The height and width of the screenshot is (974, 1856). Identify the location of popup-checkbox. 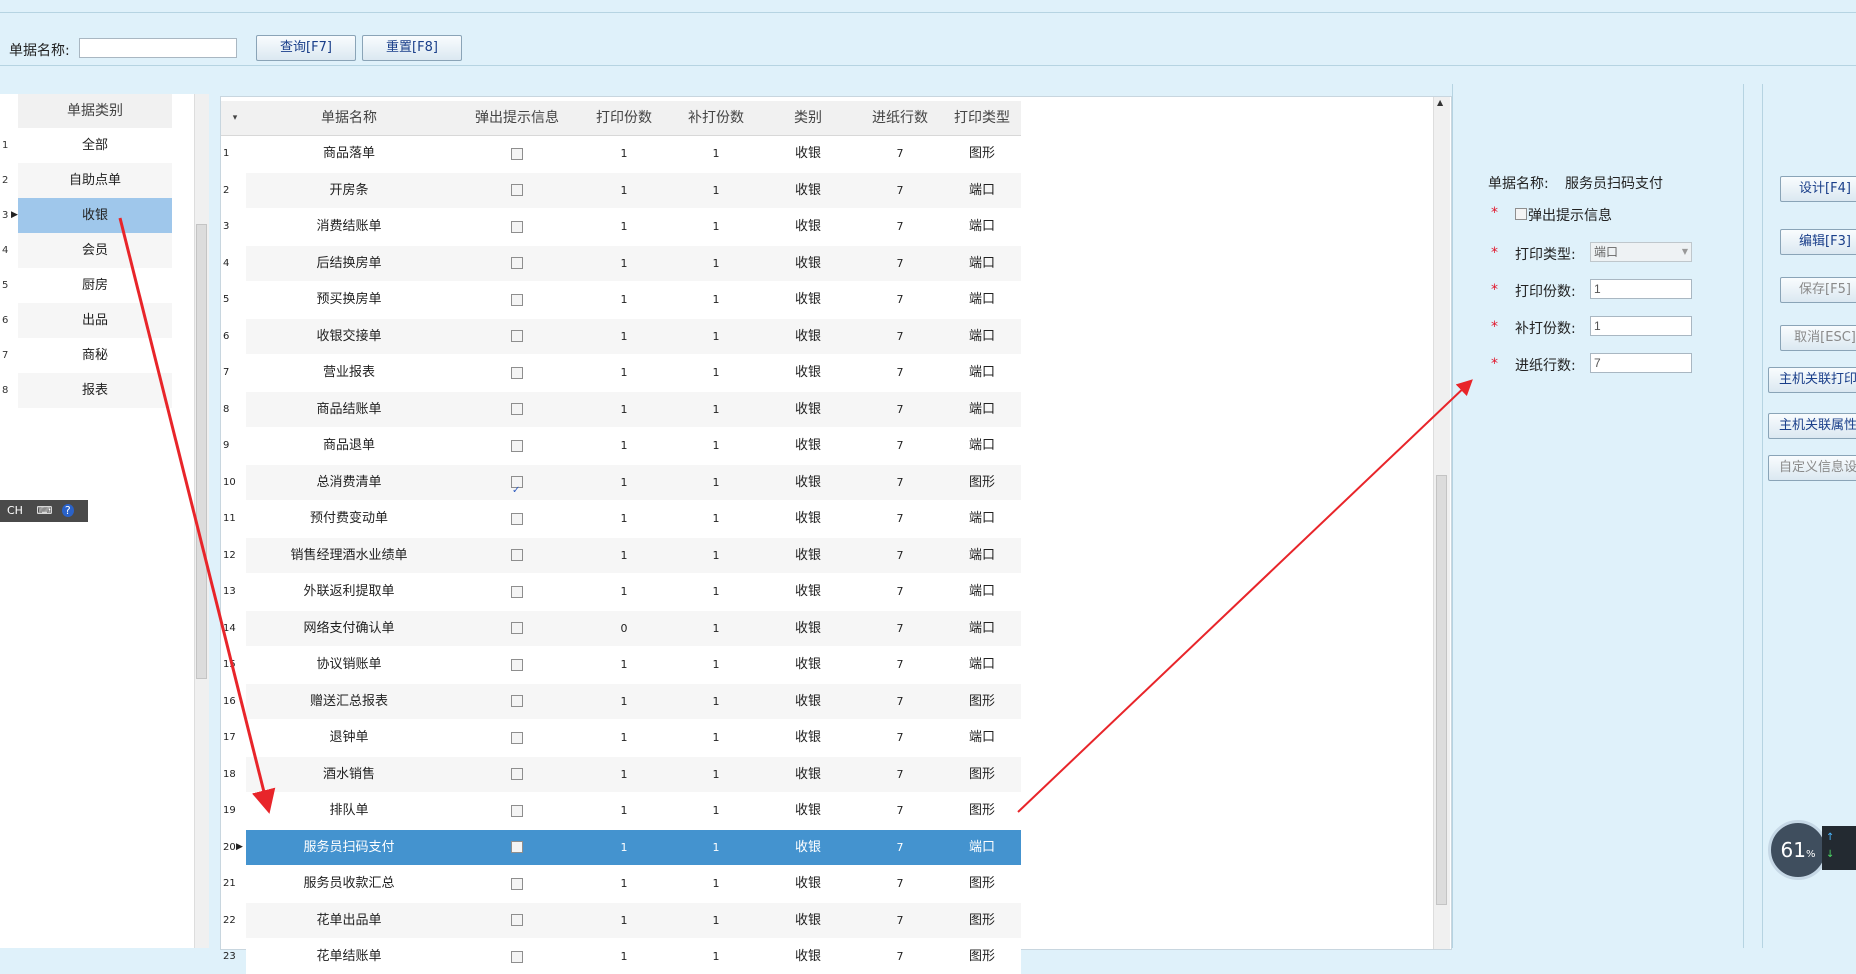
(517, 956).